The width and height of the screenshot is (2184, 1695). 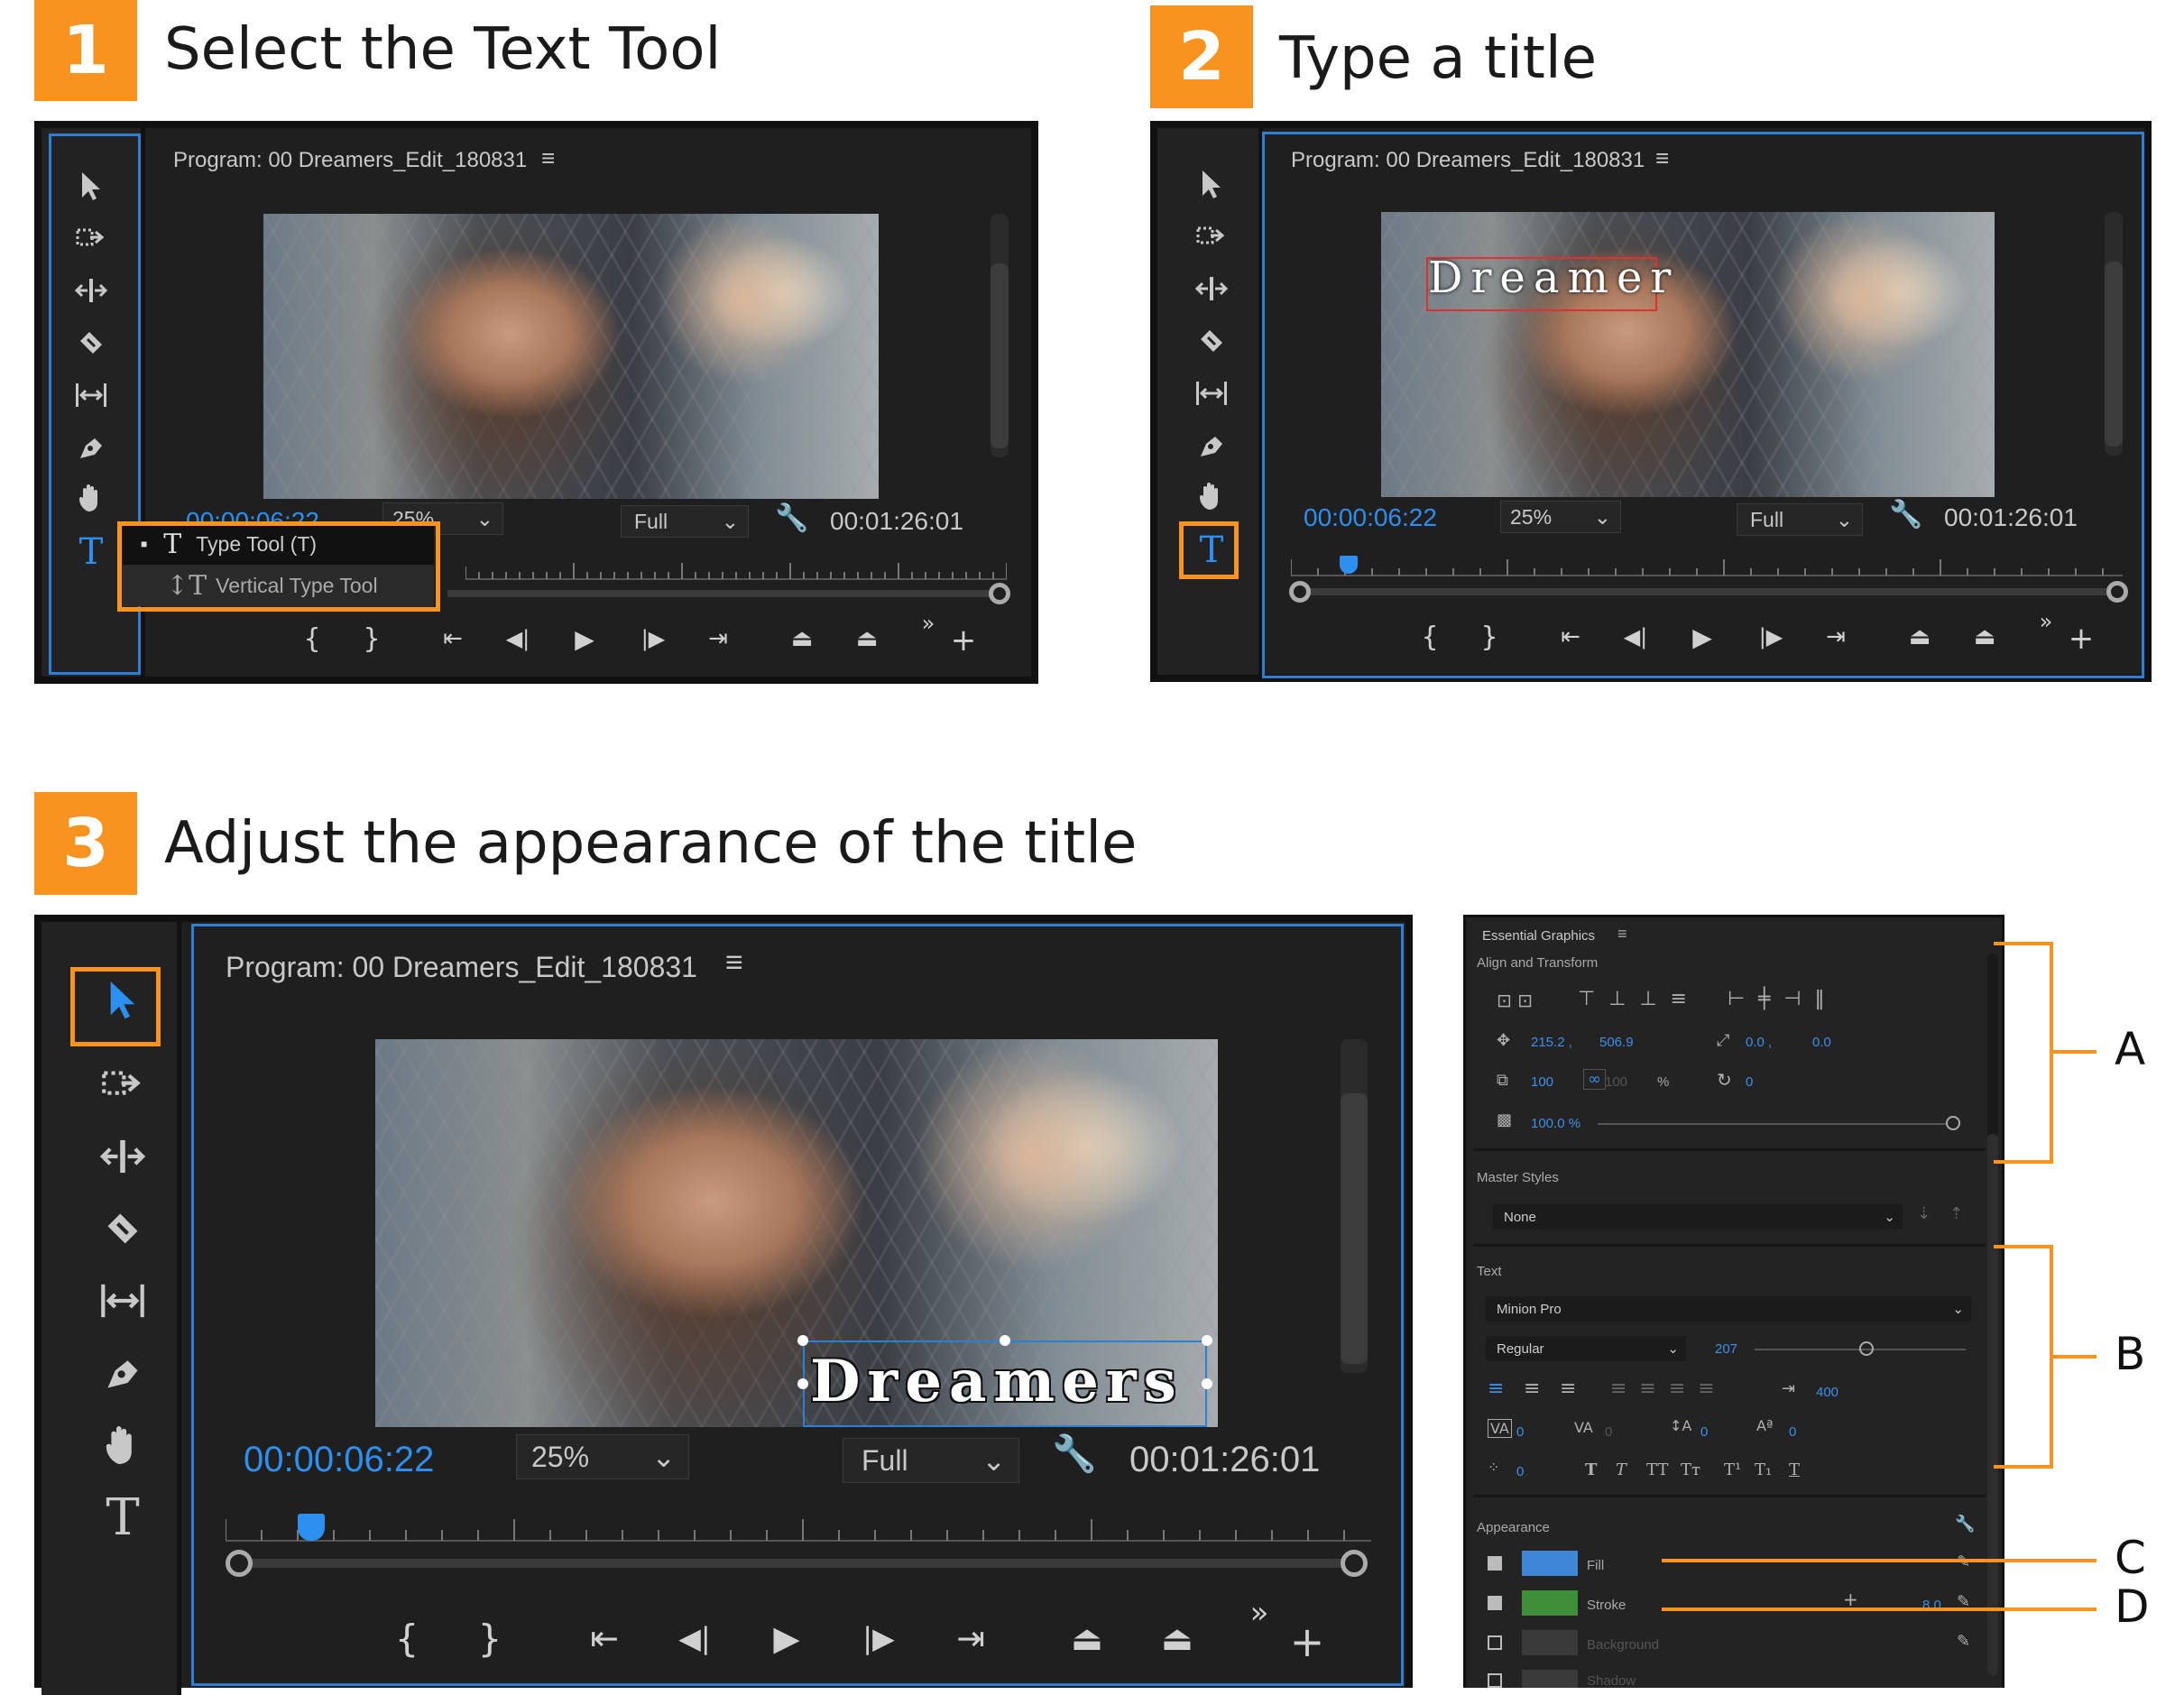 What do you see at coordinates (1495, 1603) in the screenshot?
I see `stroke-checkbox` at bounding box center [1495, 1603].